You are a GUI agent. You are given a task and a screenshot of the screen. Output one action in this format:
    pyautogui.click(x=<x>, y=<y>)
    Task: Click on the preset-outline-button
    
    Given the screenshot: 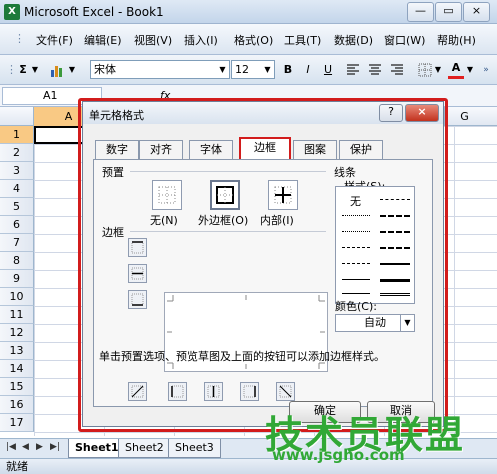 What is the action you would take?
    pyautogui.click(x=225, y=195)
    